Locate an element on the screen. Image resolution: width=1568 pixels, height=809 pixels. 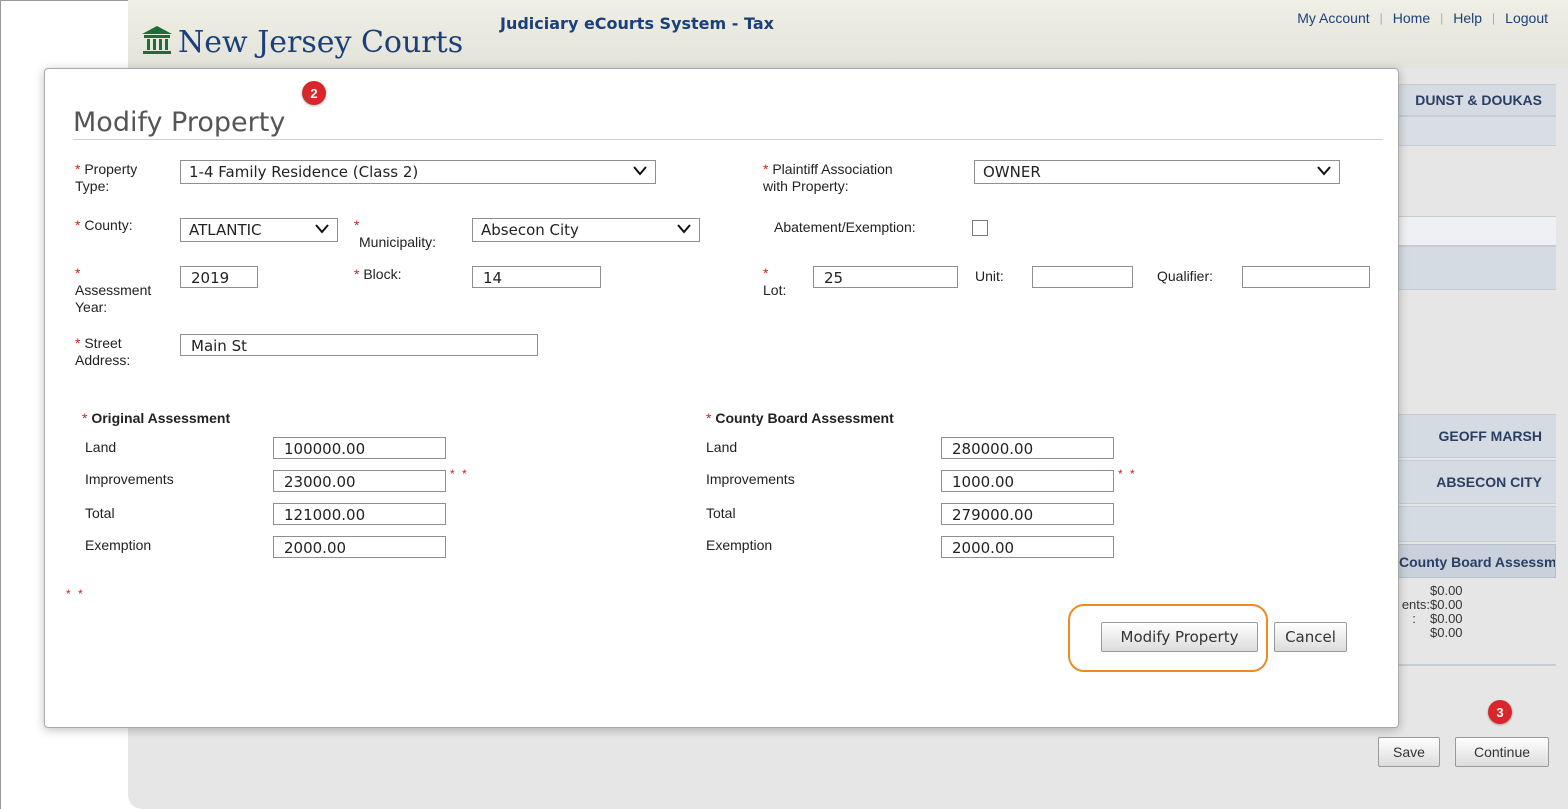
county-select: ATLANTIC is located at coordinates (259, 230).